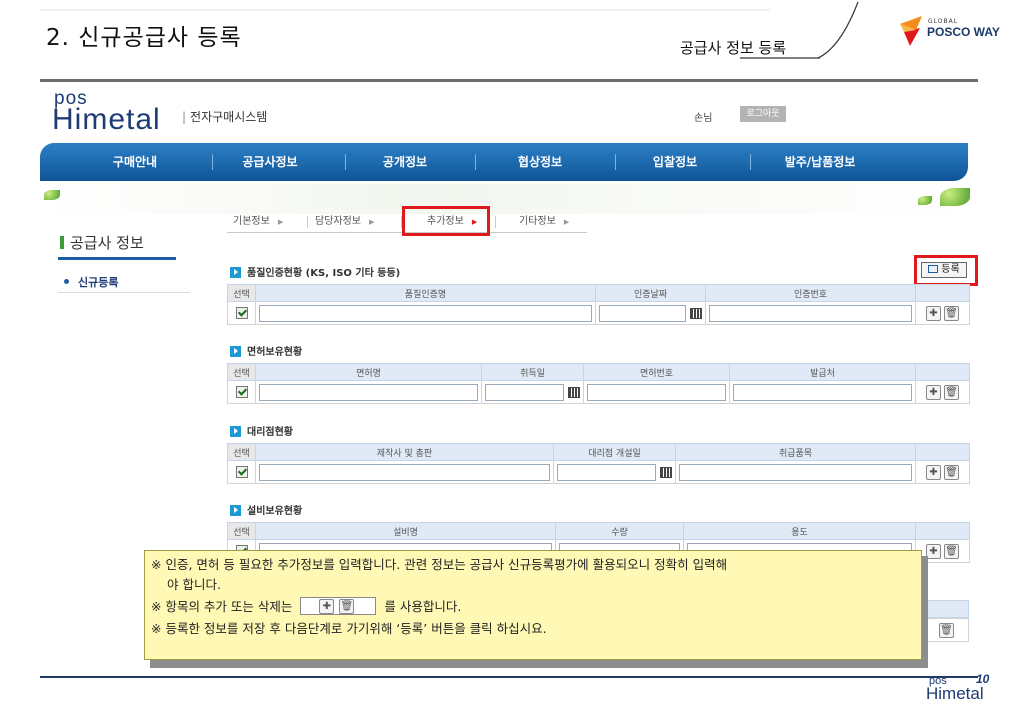  Describe the element at coordinates (229, 117) in the screenshot. I see `system-name-label: 전자구매시스템` at that location.